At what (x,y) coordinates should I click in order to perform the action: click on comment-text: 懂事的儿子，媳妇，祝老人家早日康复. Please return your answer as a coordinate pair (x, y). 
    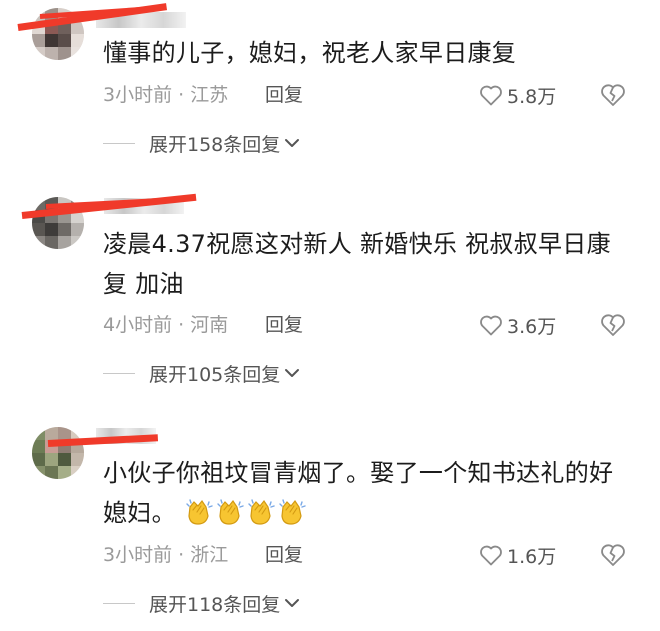
    Looking at the image, I should click on (368, 53).